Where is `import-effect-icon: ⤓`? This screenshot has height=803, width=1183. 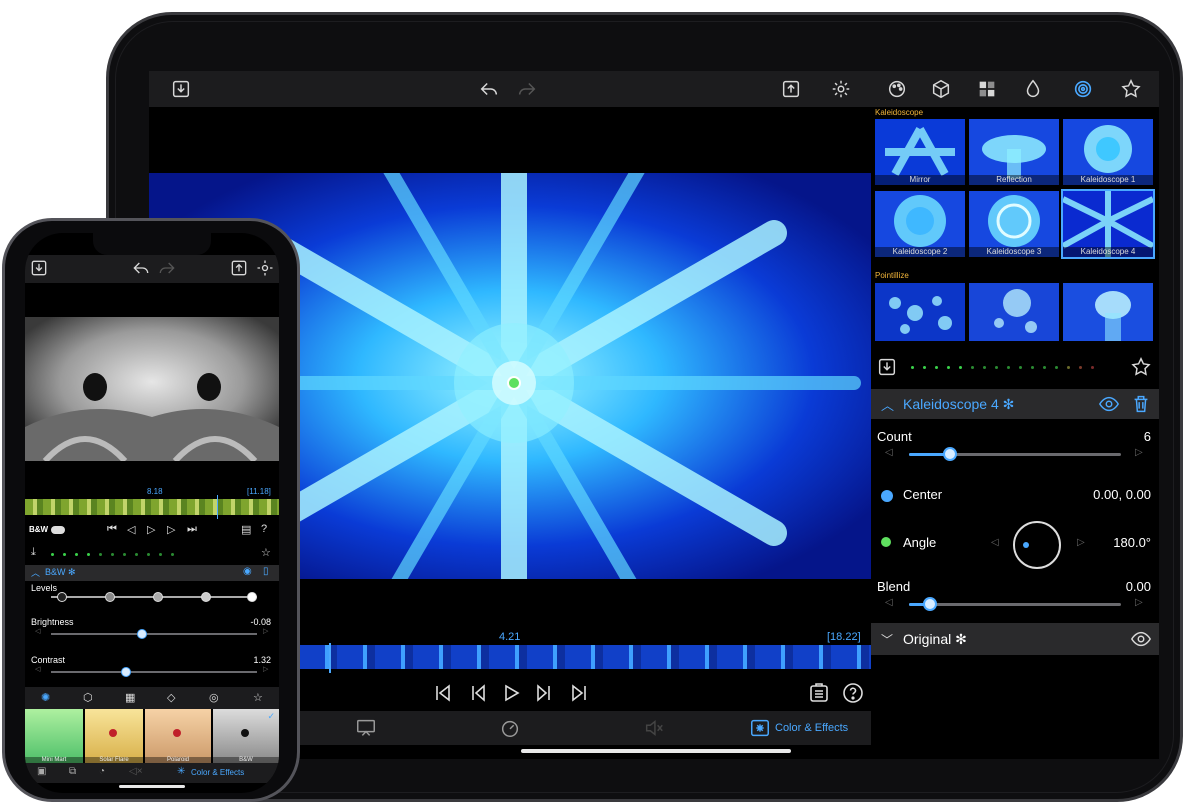
import-effect-icon: ⤓ is located at coordinates (33, 552).